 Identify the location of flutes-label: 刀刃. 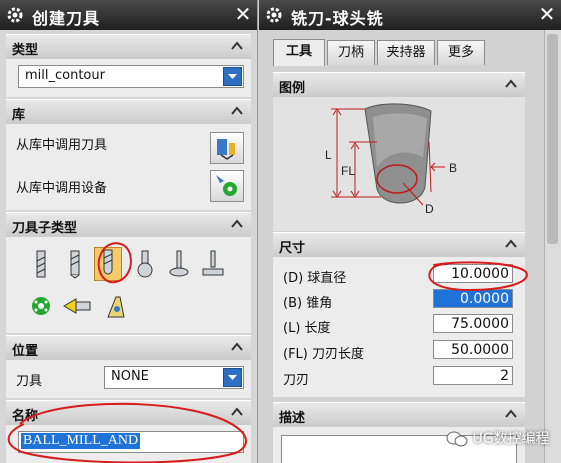
(296, 380).